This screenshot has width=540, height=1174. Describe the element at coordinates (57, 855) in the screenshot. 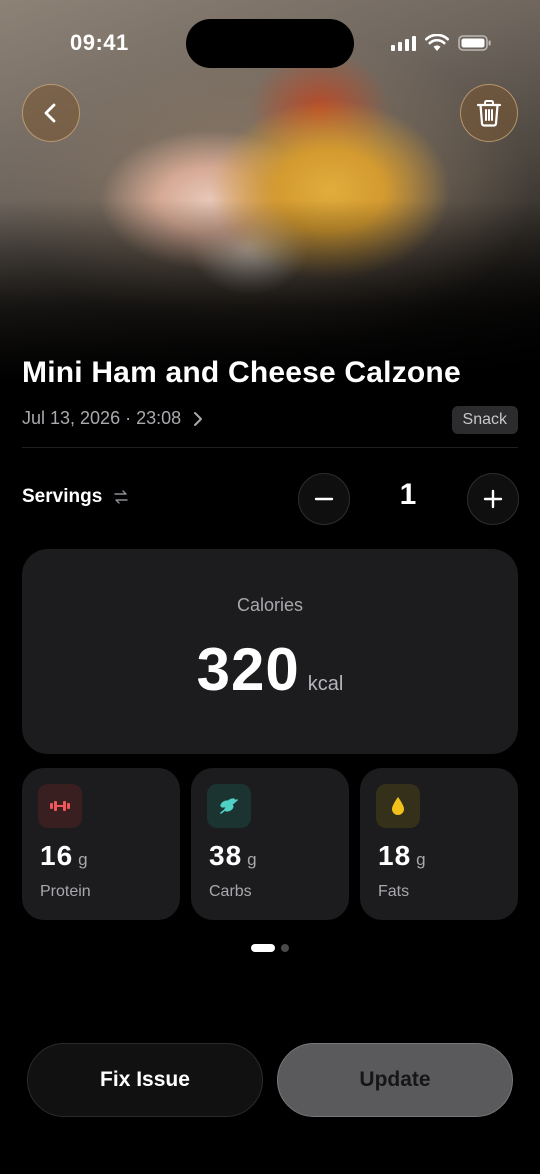

I see `protein-value: 16` at that location.